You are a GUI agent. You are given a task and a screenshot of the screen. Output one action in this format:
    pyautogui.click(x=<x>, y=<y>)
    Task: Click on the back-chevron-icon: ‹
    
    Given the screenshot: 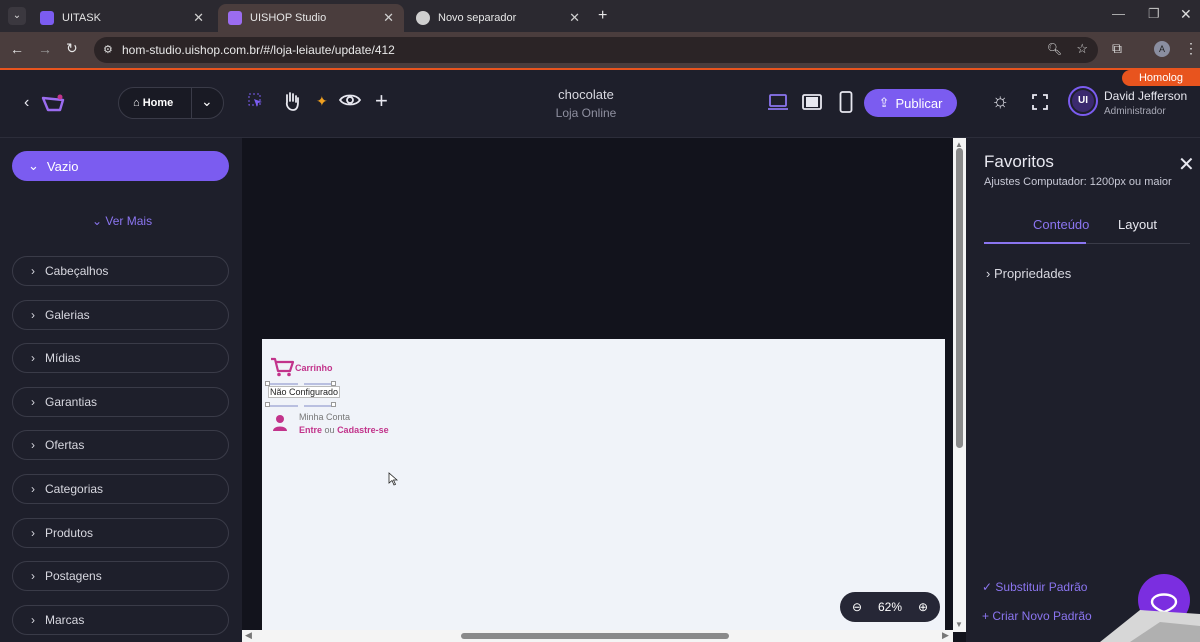 What is the action you would take?
    pyautogui.click(x=26, y=103)
    